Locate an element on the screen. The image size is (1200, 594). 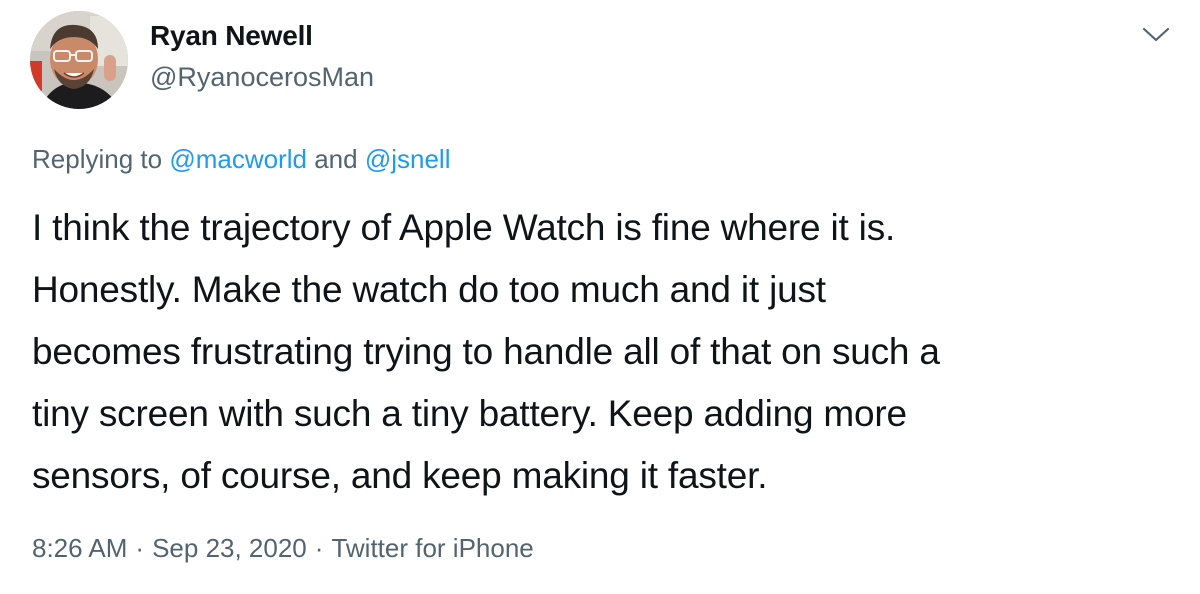
tweet-date: Sep 23, 2020 is located at coordinates (229, 548).